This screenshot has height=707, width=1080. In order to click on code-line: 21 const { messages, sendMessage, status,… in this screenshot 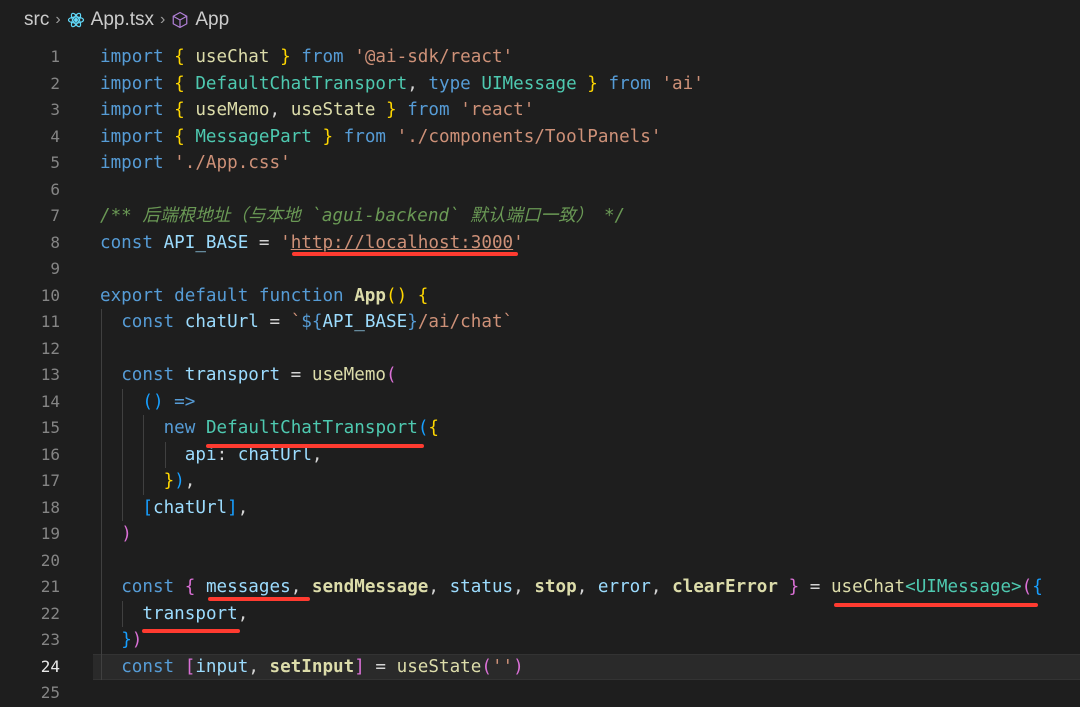, I will do `click(540, 587)`.